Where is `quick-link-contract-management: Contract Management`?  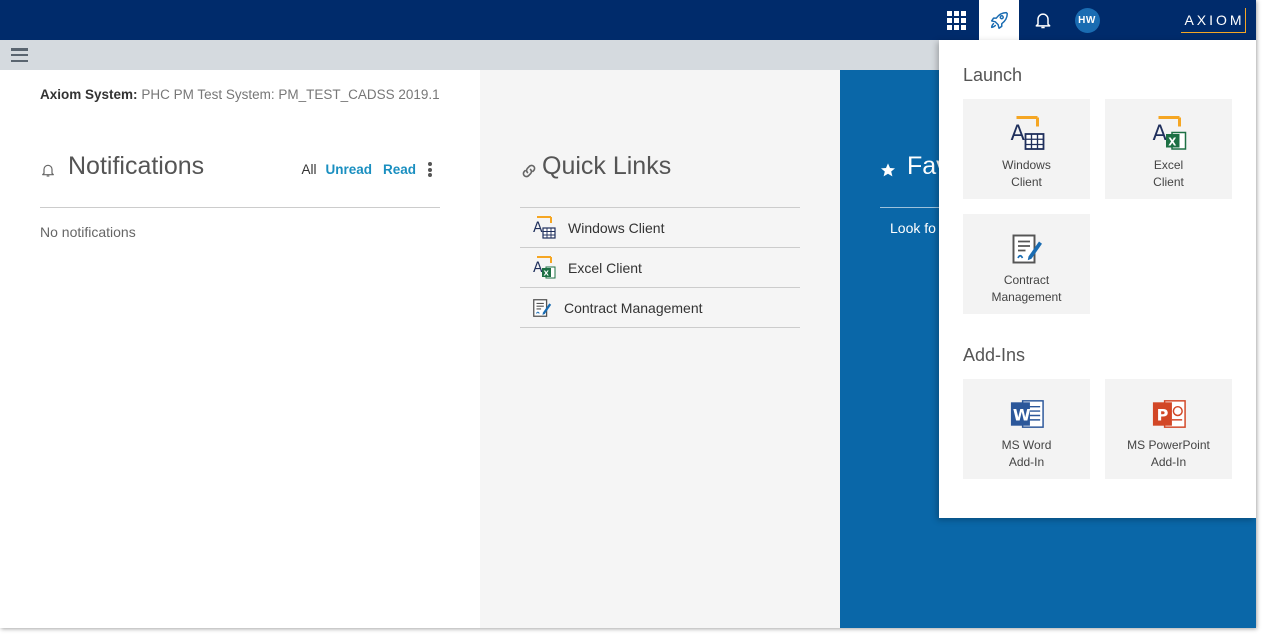
quick-link-contract-management: Contract Management is located at coordinates (660, 308).